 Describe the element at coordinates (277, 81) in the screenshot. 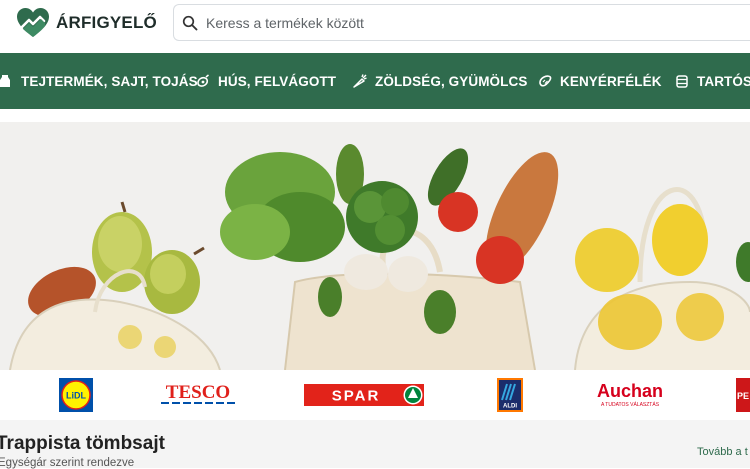

I see `nav-item-label: HÚS, FELVÁGOTT` at that location.